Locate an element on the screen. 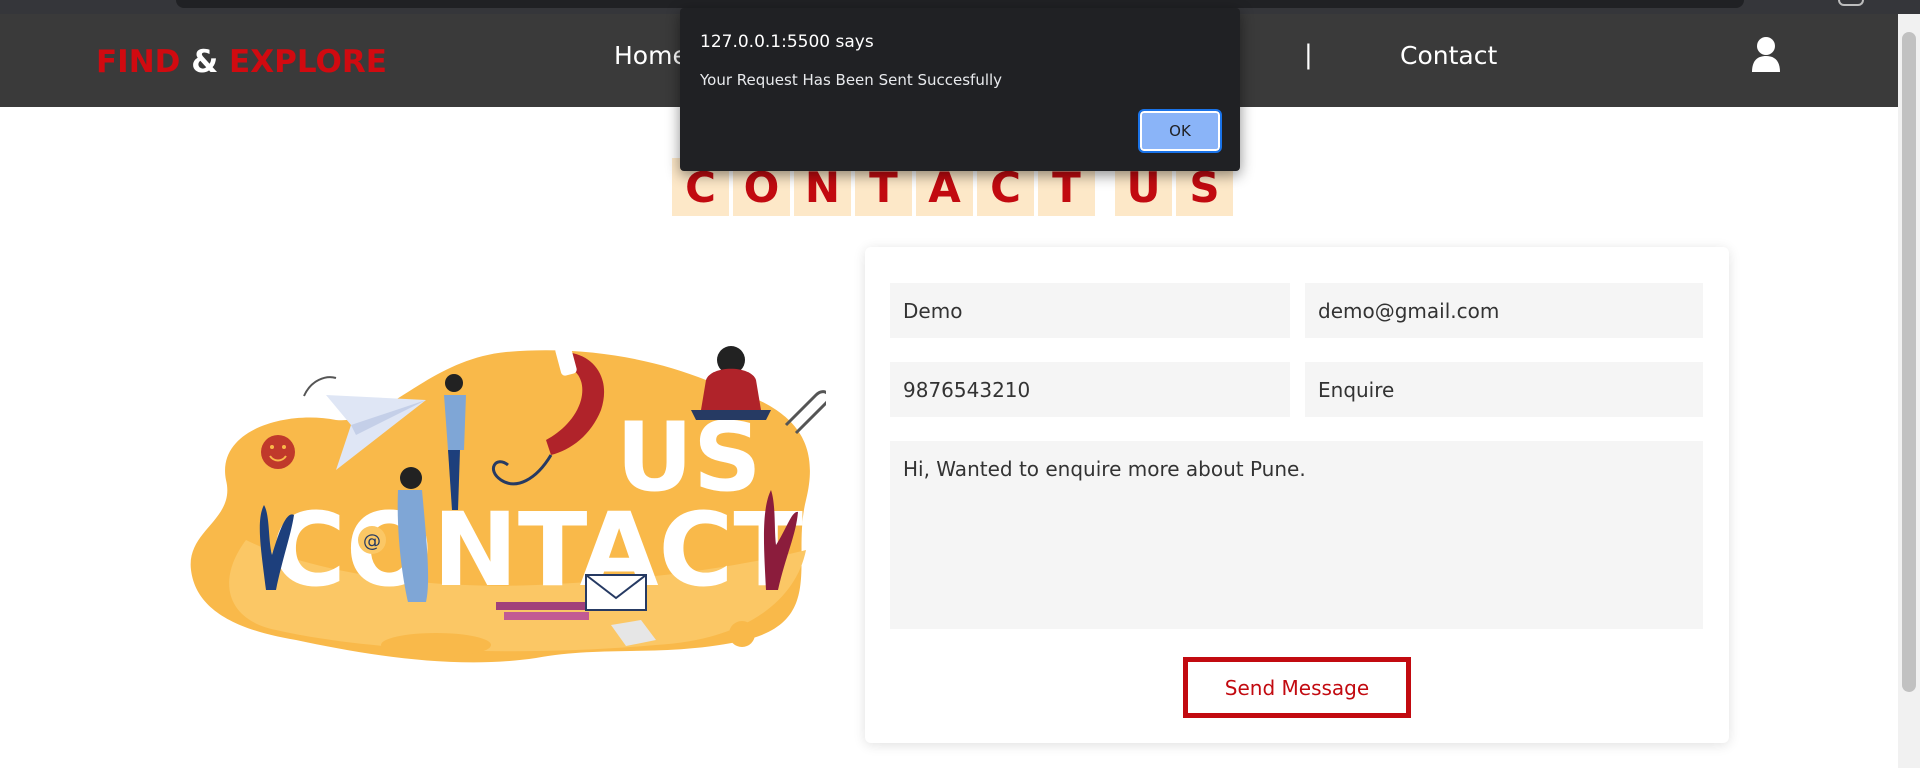 This screenshot has width=1920, height=768. email-field: demo@gmail.com is located at coordinates (1504, 310).